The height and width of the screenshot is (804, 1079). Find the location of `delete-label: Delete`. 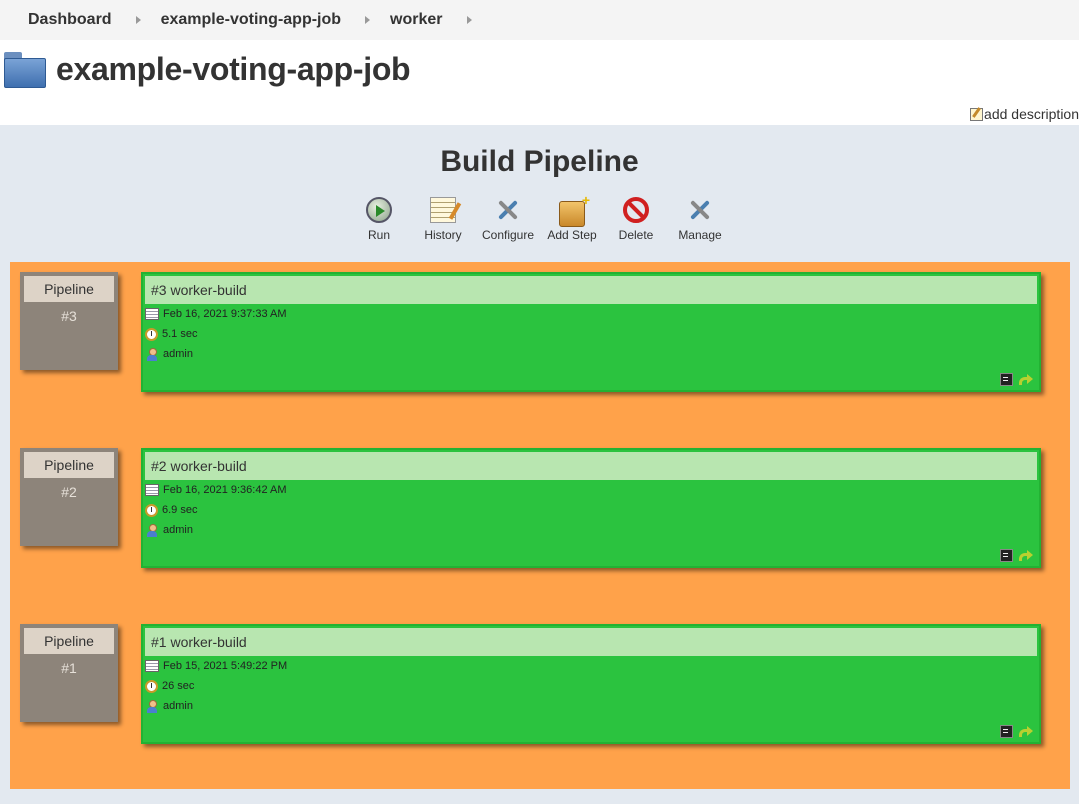

delete-label: Delete is located at coordinates (636, 235).